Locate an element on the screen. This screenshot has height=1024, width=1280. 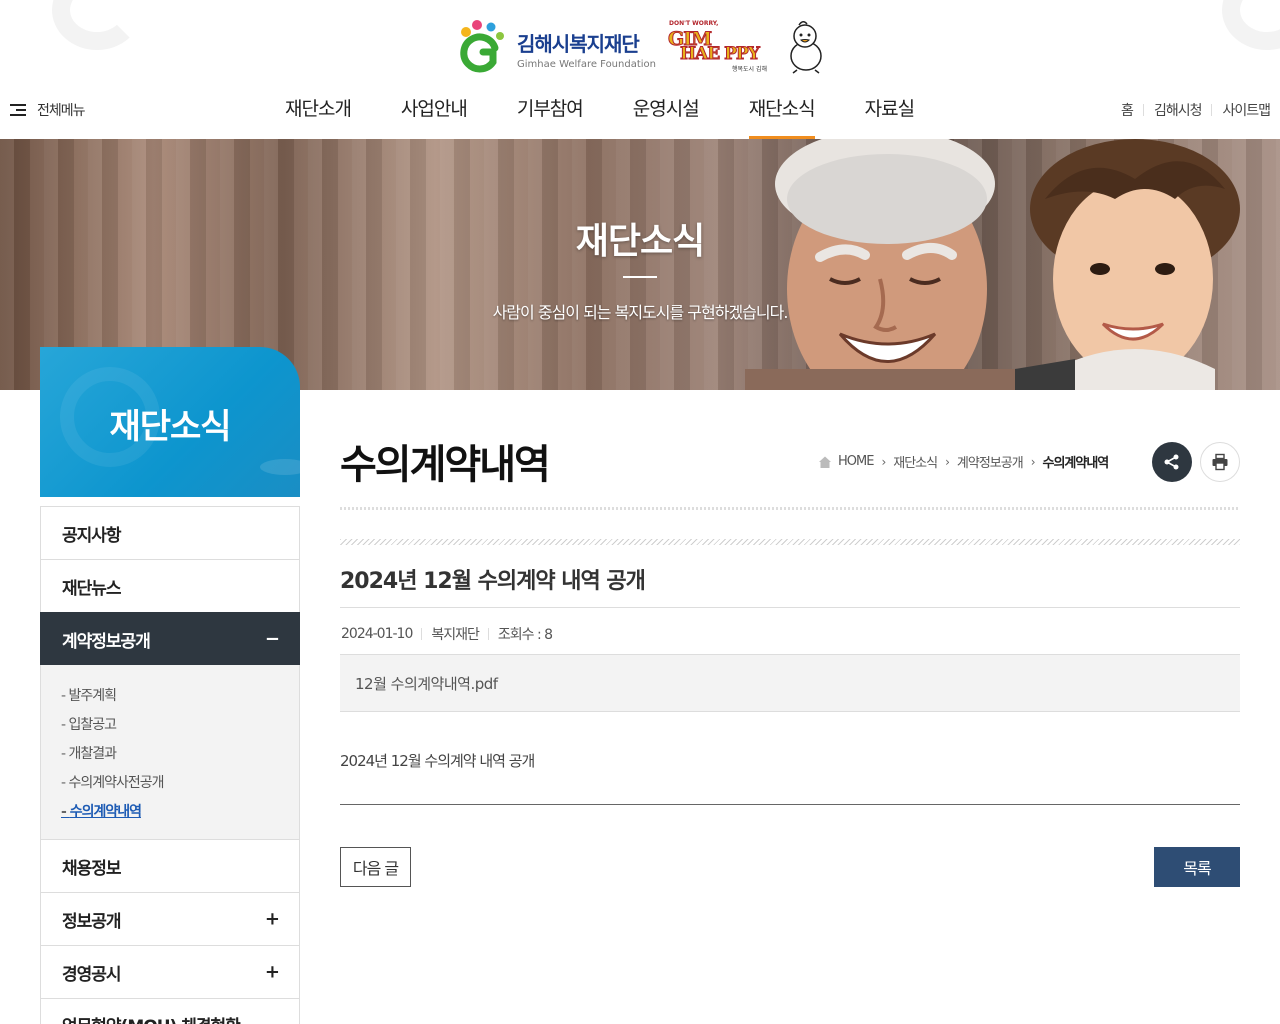
lnb-item-mou: 업무협약(MOU) 체결현황 is located at coordinates (170, 1011).